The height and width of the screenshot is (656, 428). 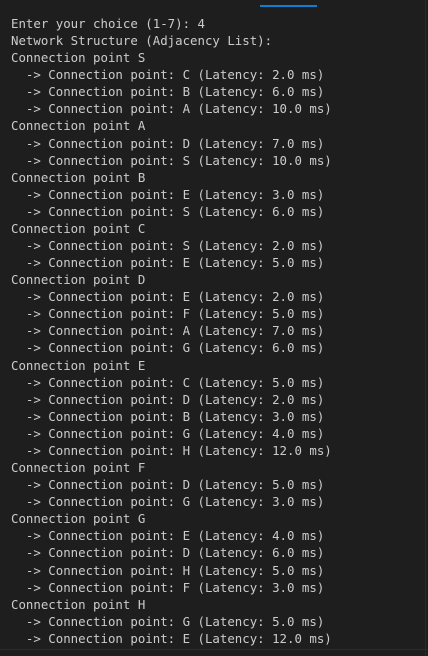 What do you see at coordinates (108, 23) in the screenshot?
I see `terminal-line: Enter your choice (1-7): 4` at bounding box center [108, 23].